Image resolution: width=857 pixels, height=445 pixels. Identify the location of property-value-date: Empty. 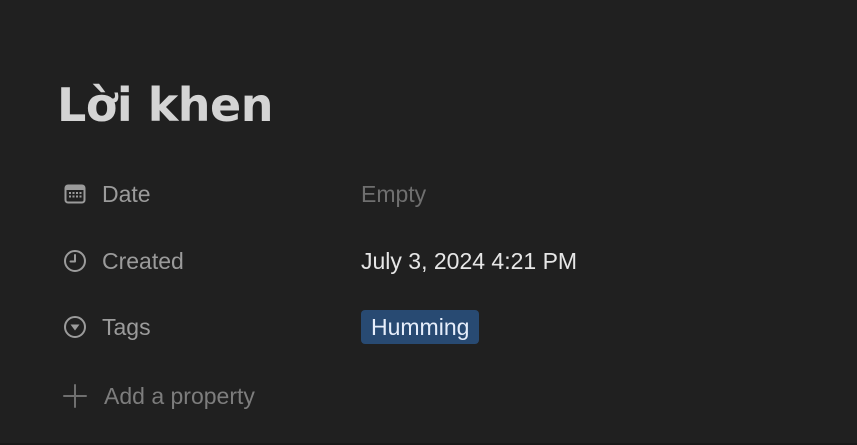
(393, 194).